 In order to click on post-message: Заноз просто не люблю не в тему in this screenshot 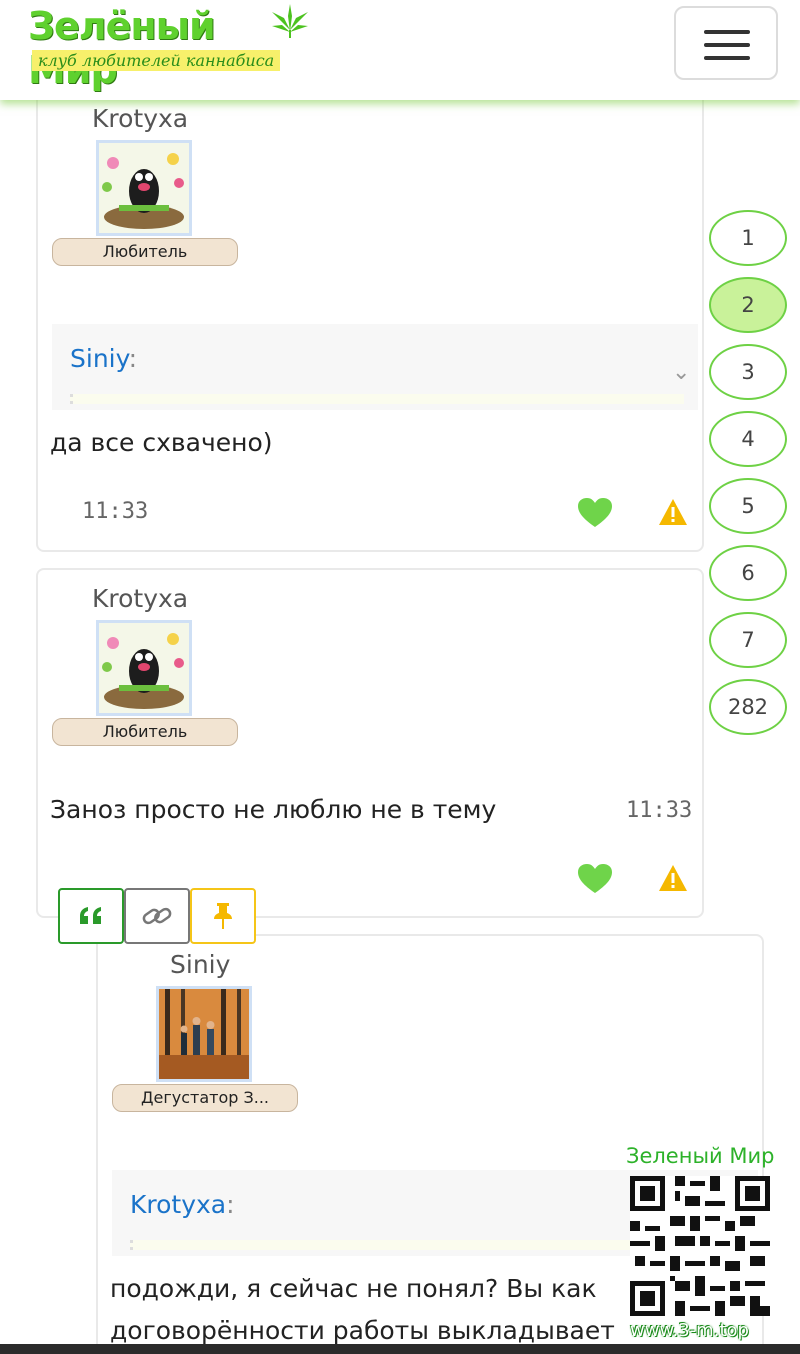, I will do `click(273, 809)`.